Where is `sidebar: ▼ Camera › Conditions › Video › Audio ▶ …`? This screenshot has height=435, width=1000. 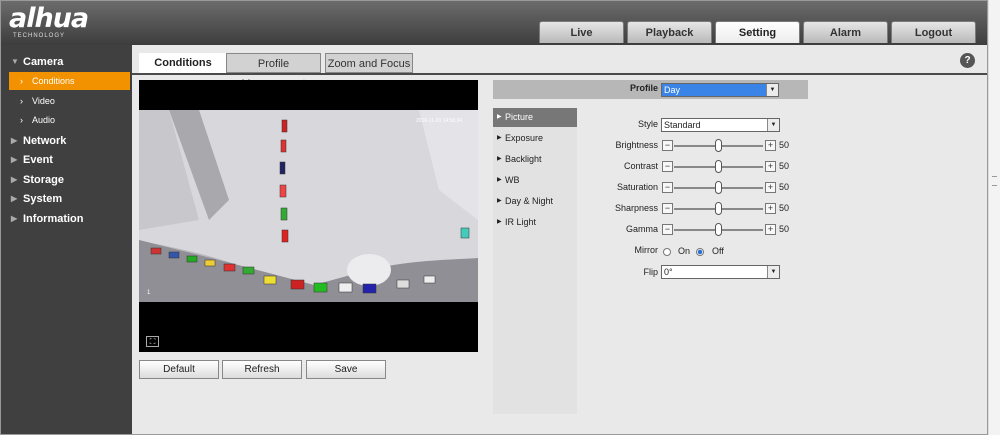 sidebar: ▼ Camera › Conditions › Video › Audio ▶ … is located at coordinates (66, 239).